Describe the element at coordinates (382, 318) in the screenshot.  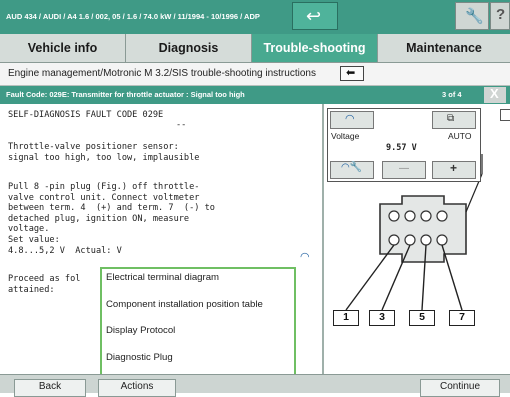
I see `pin-label-3: 3` at that location.